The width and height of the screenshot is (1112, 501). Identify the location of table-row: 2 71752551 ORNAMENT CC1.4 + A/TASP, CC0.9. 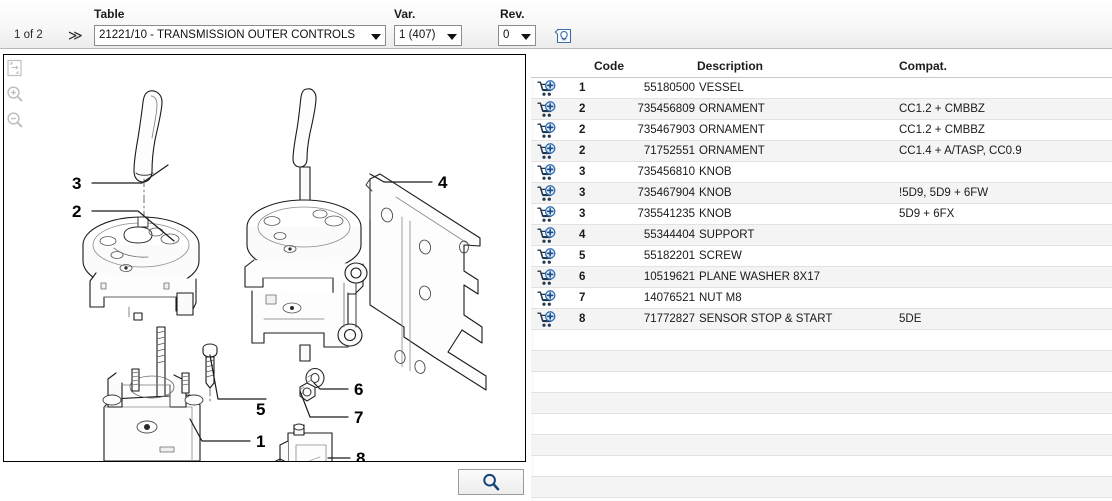
(821, 151).